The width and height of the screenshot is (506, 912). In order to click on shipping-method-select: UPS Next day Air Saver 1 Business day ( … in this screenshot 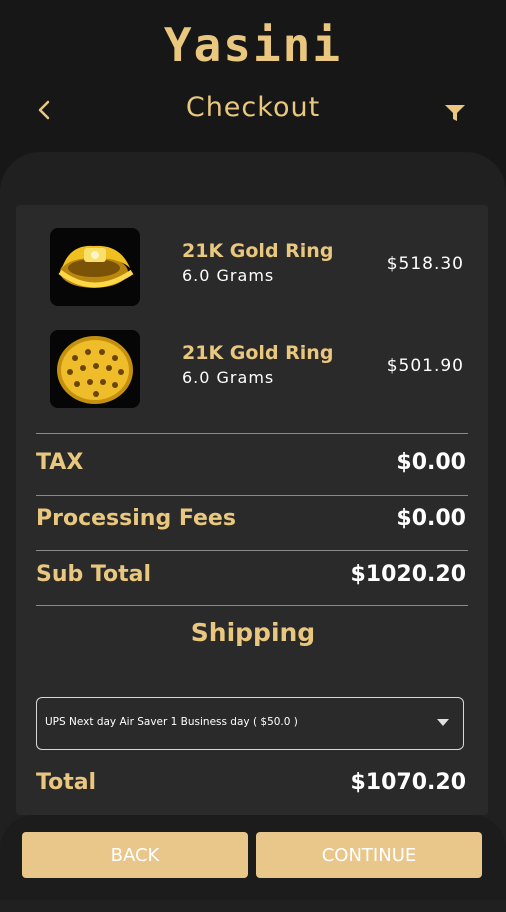, I will do `click(250, 723)`.